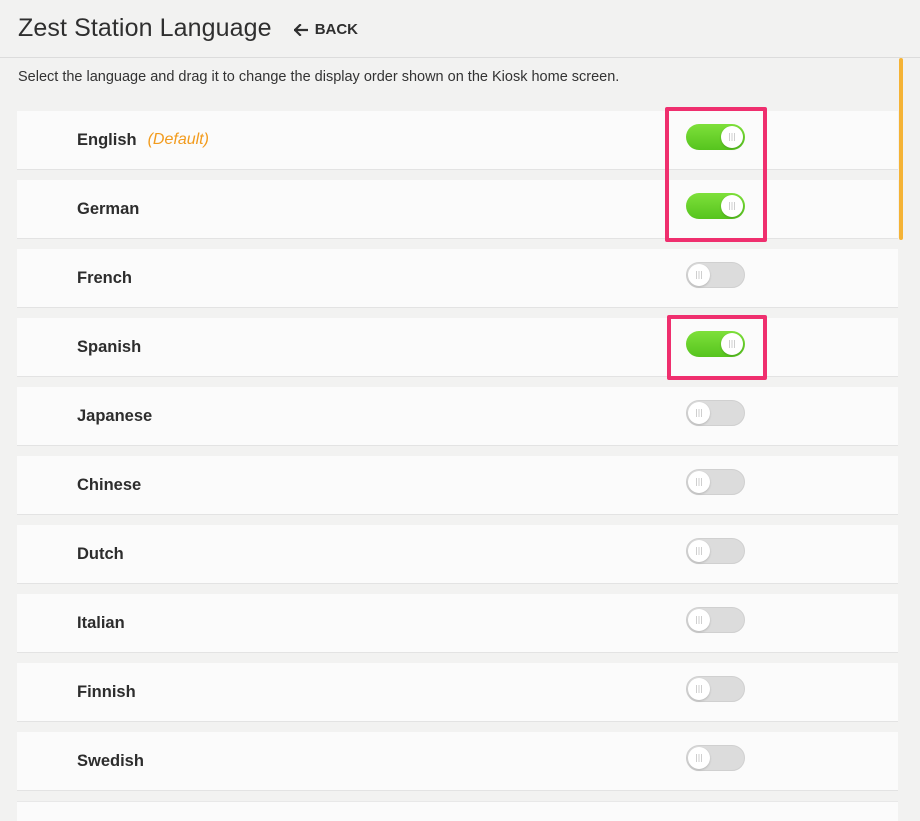 This screenshot has height=821, width=920. Describe the element at coordinates (145, 28) in the screenshot. I see `page-title: Zest Station Language` at that location.